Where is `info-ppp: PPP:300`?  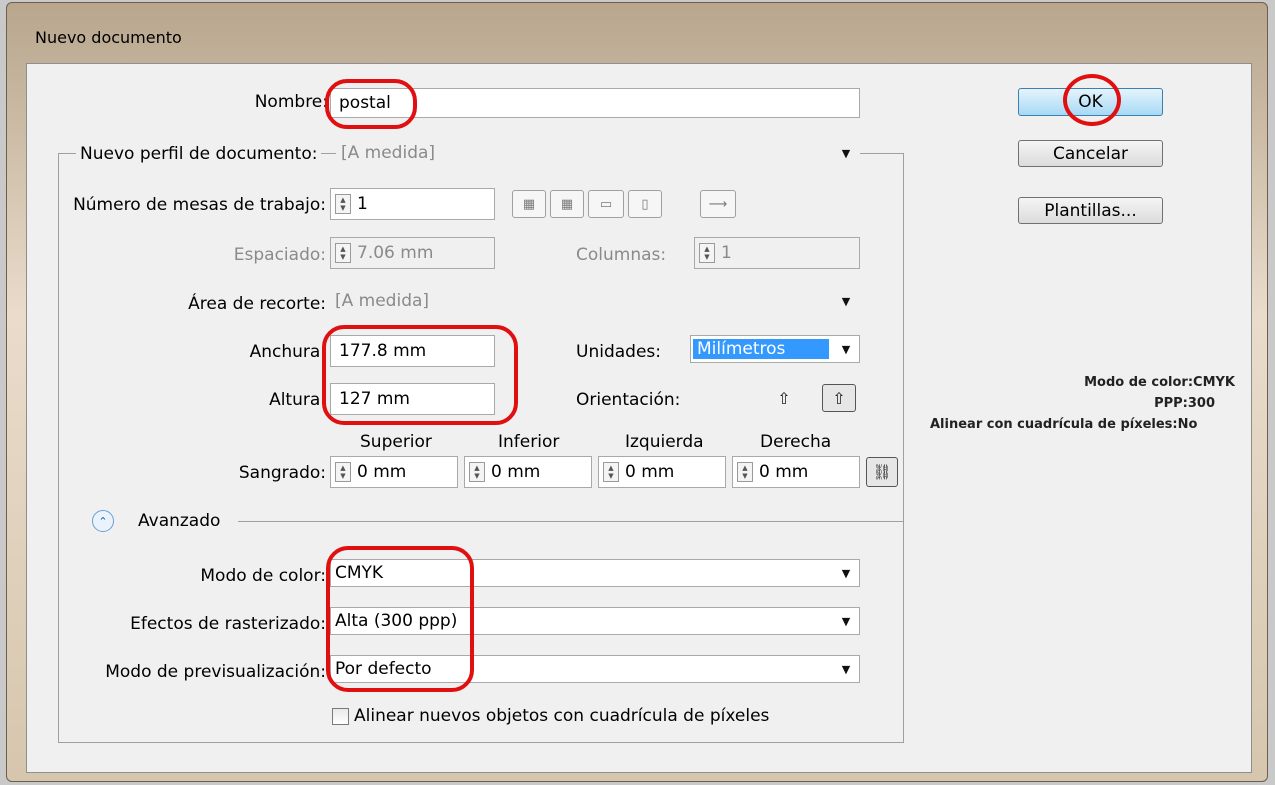 info-ppp: PPP:300 is located at coordinates (1184, 403).